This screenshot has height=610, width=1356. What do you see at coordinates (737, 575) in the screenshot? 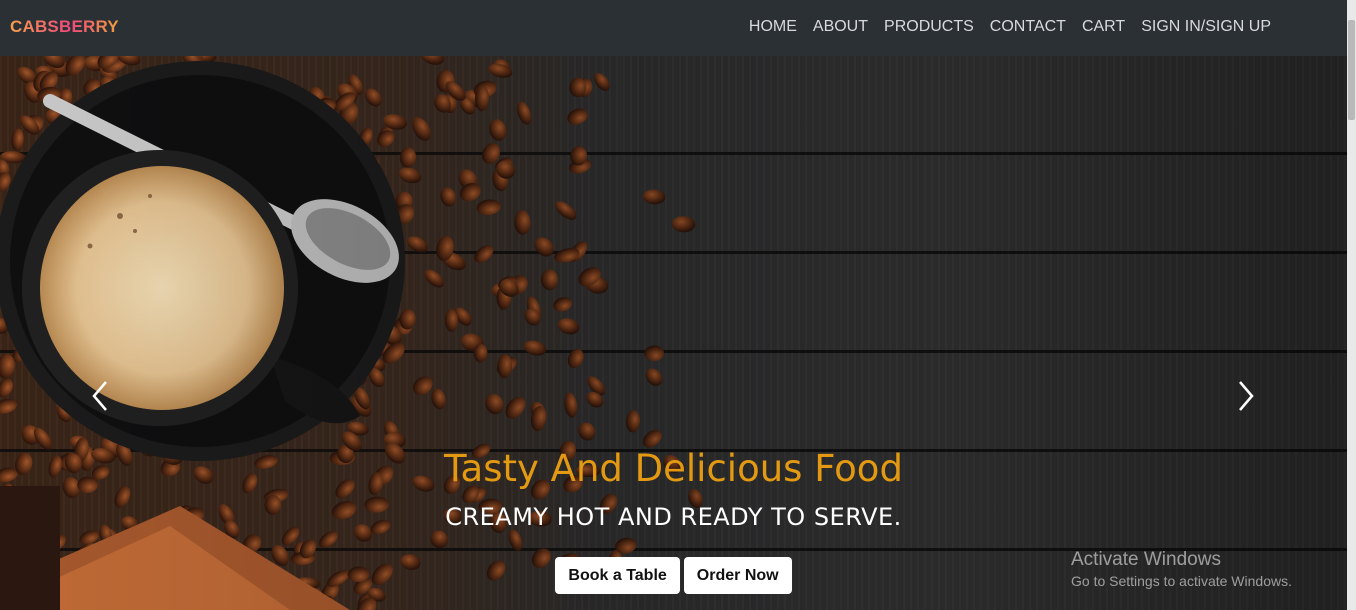
I see `order-now-button: Order Now` at bounding box center [737, 575].